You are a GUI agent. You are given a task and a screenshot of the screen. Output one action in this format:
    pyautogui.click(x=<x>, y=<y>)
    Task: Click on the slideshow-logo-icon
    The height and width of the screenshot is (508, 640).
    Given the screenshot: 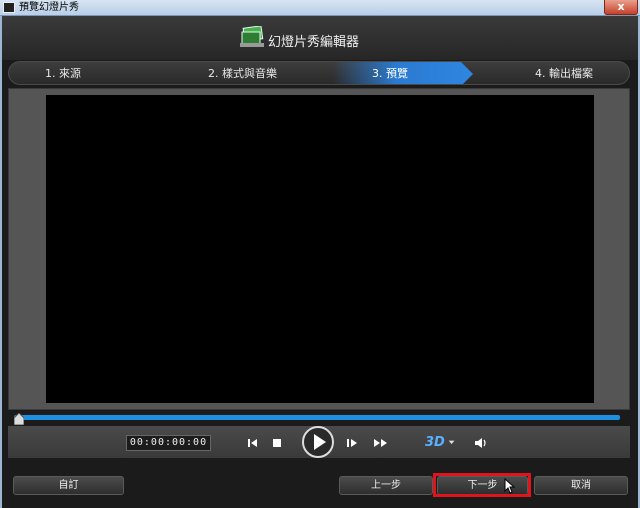 What is the action you would take?
    pyautogui.click(x=252, y=36)
    